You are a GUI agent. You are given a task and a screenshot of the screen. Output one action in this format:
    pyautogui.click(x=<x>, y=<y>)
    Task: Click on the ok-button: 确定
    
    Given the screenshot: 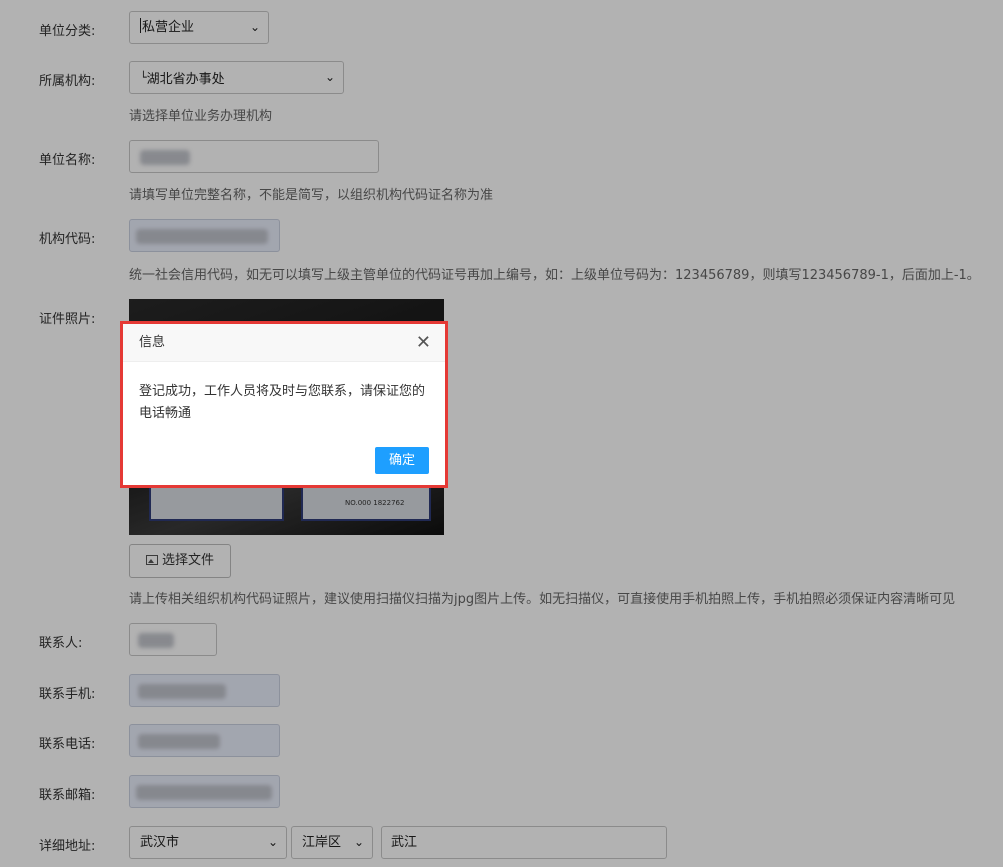 What is the action you would take?
    pyautogui.click(x=402, y=460)
    